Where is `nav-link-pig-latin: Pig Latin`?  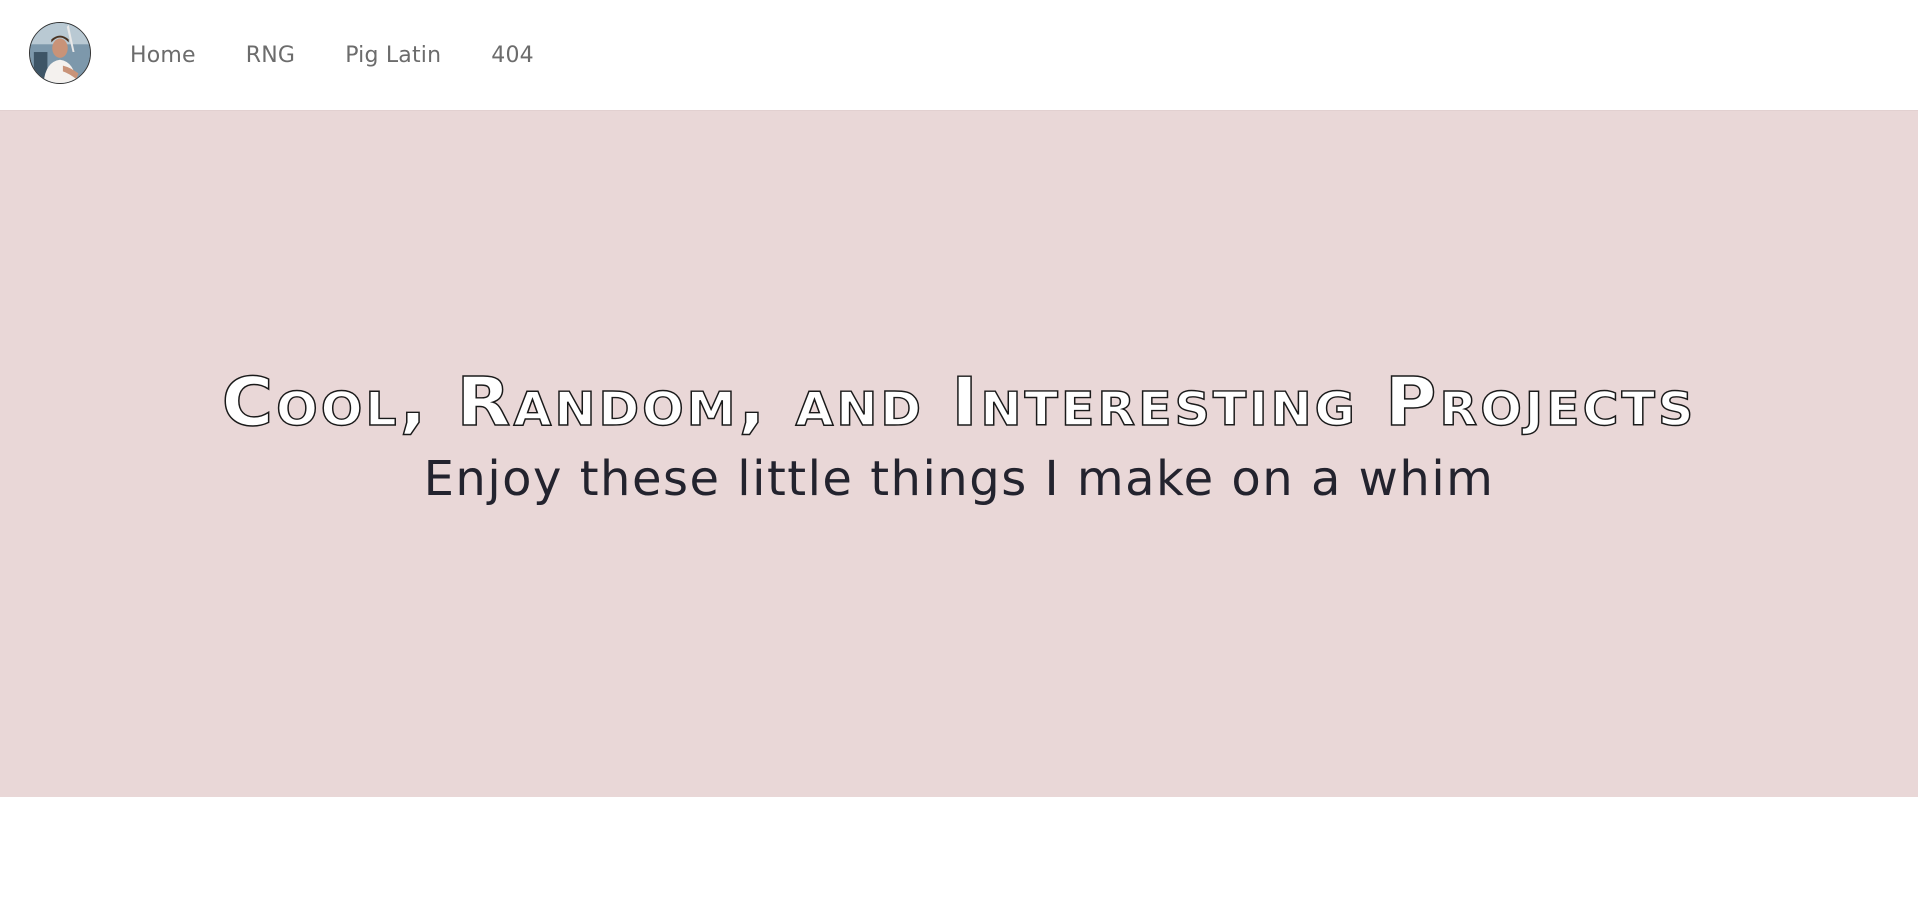 nav-link-pig-latin: Pig Latin is located at coordinates (393, 55).